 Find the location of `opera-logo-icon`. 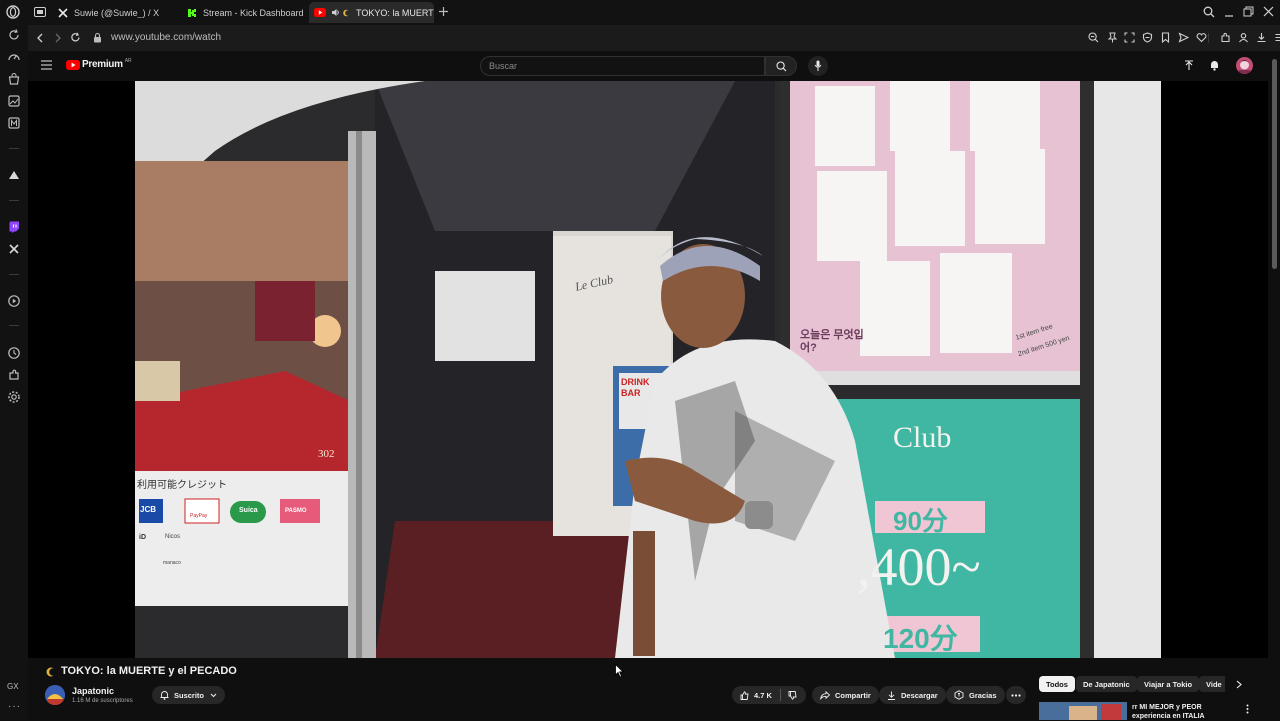

opera-logo-icon is located at coordinates (13, 12).